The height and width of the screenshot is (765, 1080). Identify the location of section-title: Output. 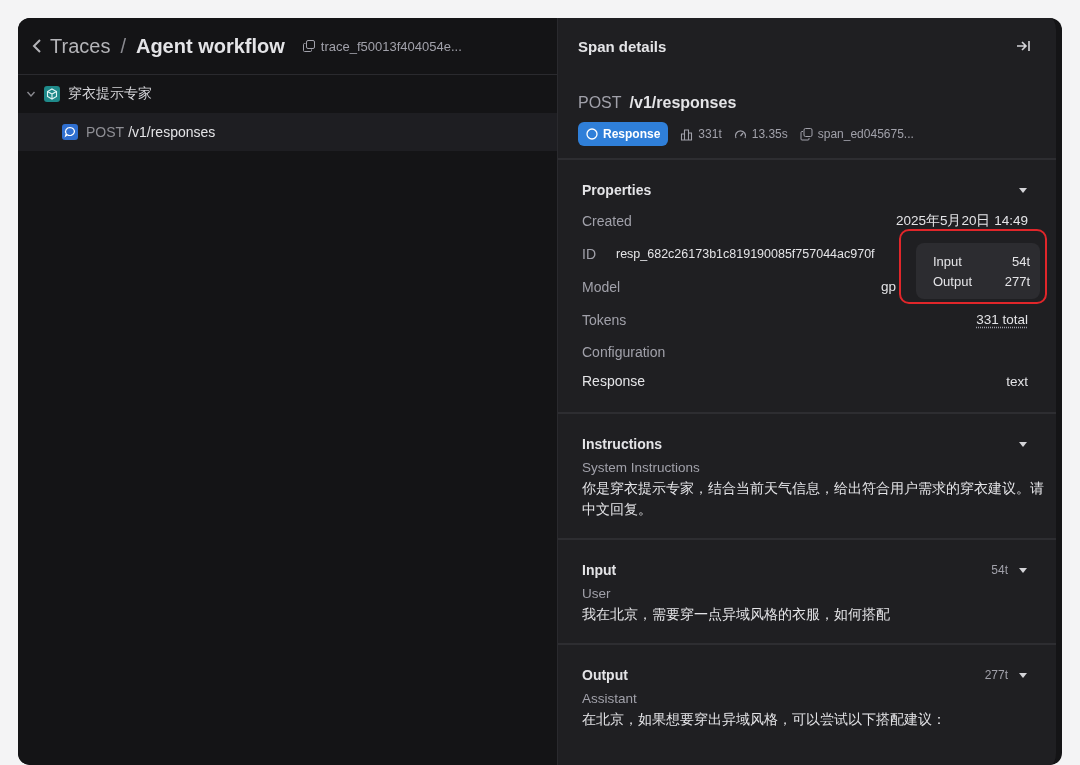
(605, 675).